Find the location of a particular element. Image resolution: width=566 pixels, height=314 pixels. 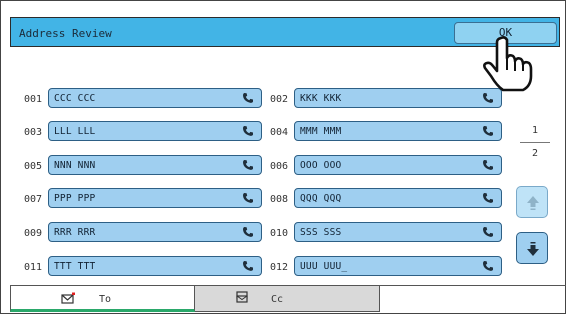

tab-to: To is located at coordinates (102, 299).